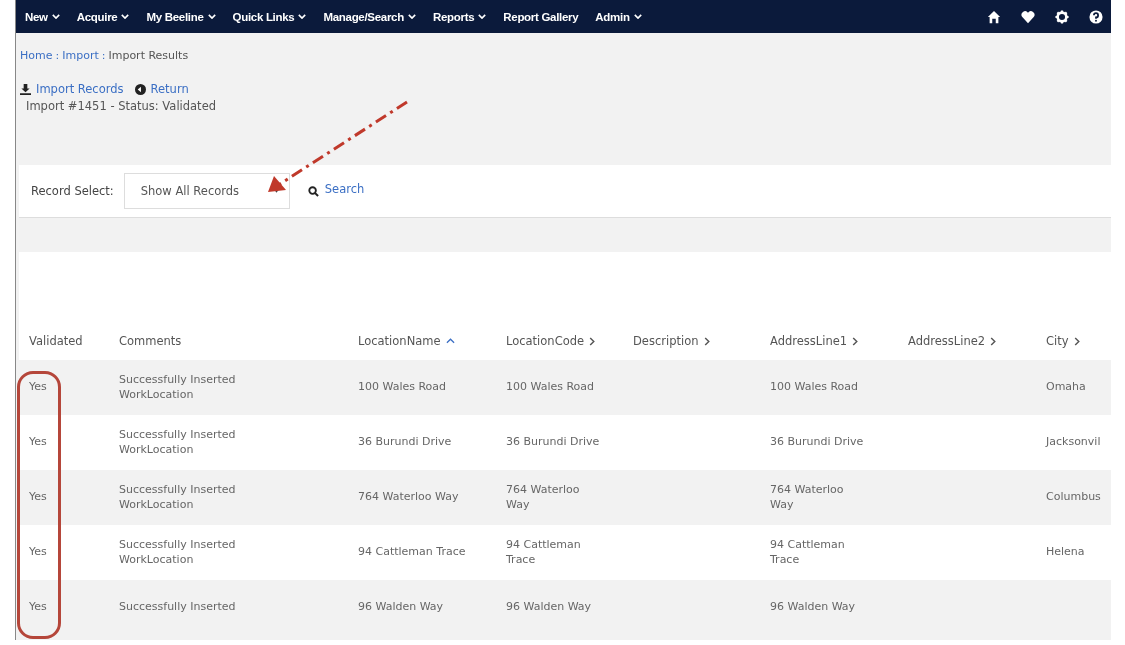 The image size is (1125, 645). What do you see at coordinates (313, 191) in the screenshot?
I see `search-icon` at bounding box center [313, 191].